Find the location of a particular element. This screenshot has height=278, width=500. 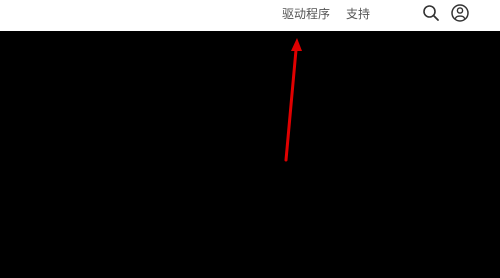

user-account-icon is located at coordinates (460, 13).